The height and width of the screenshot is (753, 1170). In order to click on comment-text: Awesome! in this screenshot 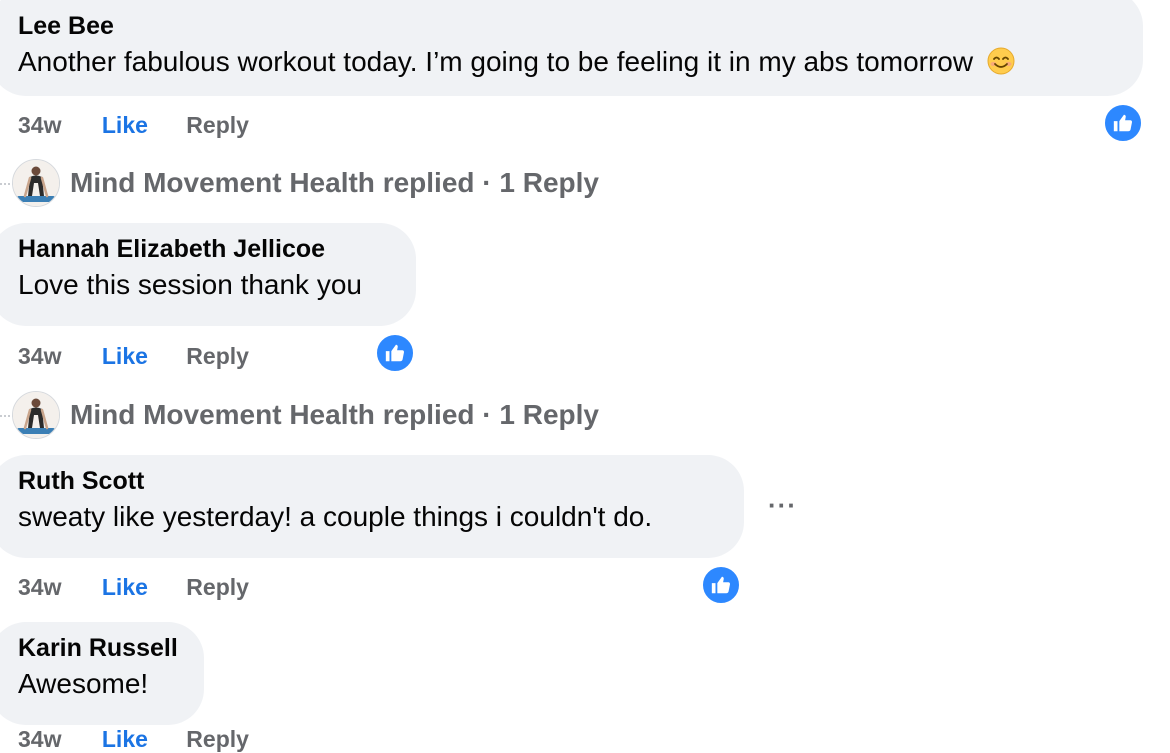, I will do `click(83, 683)`.